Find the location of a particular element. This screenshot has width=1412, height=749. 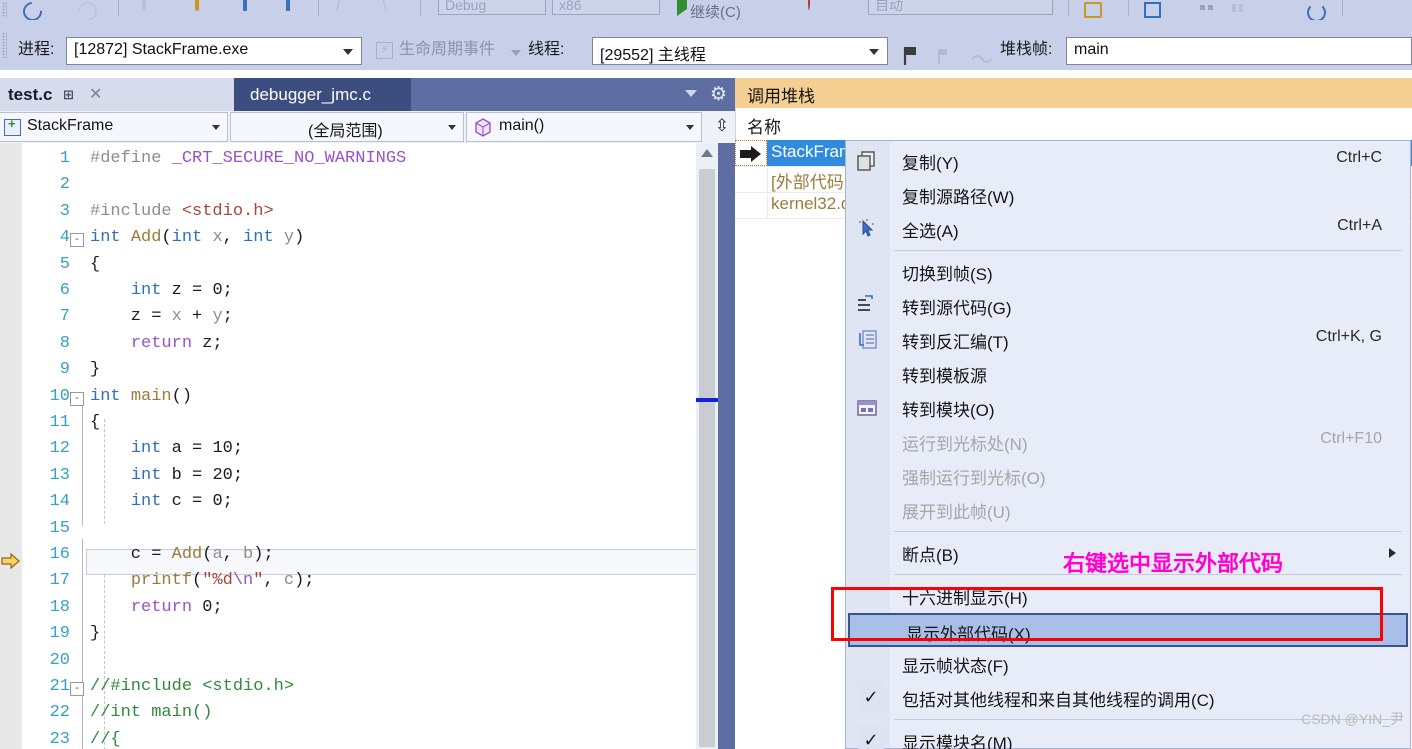

context-menu-item-label: 显示模块名(M) is located at coordinates (957, 741).